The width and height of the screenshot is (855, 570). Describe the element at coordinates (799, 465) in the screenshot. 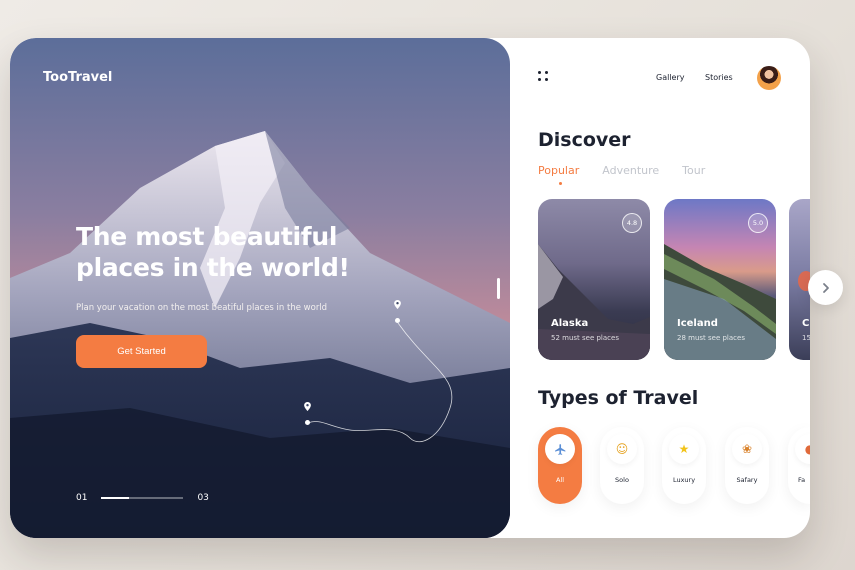

I see `travel-type-family: ● Fa` at that location.